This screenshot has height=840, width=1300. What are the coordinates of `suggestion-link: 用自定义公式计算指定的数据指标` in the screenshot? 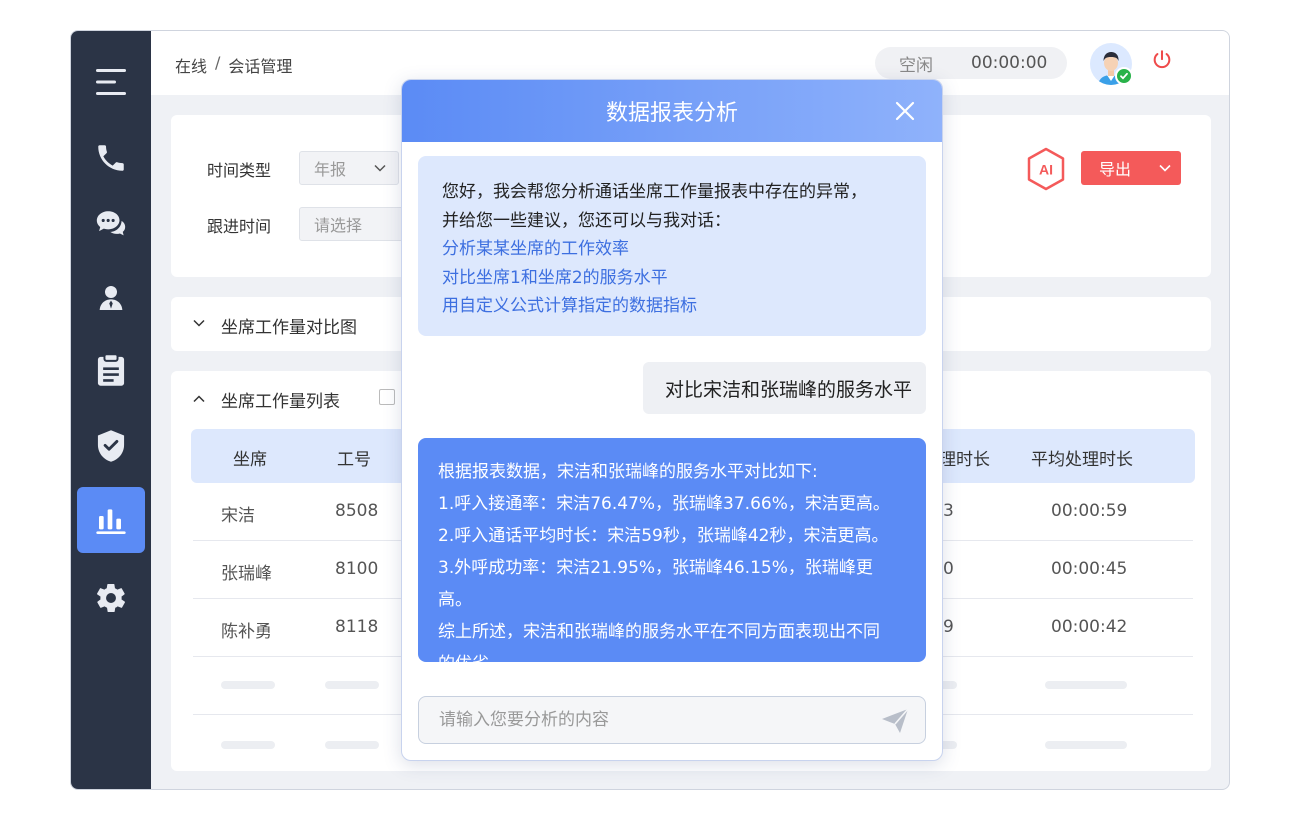 It's located at (672, 306).